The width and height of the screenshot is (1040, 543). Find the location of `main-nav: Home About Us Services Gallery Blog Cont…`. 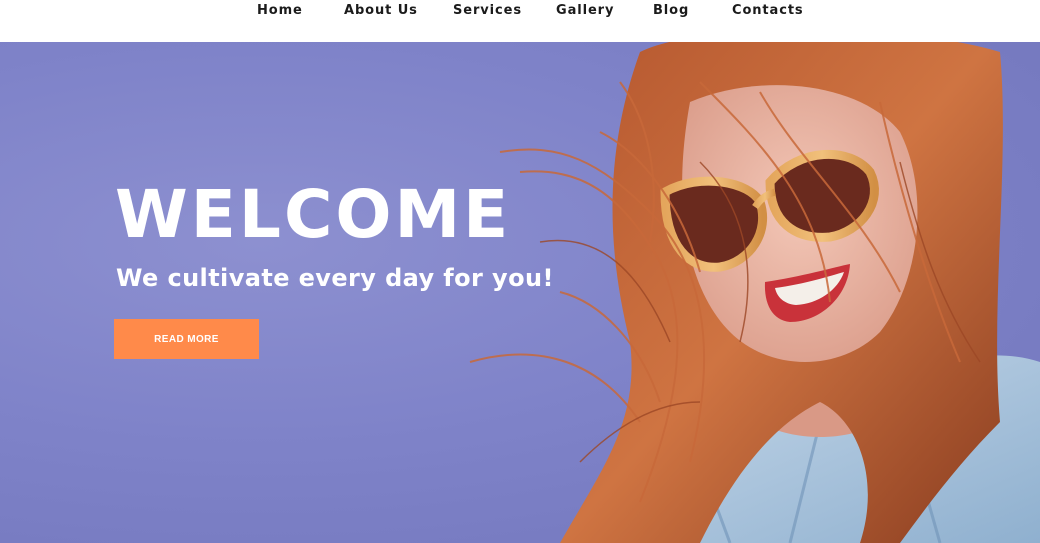

main-nav: Home About Us Services Gallery Blog Cont… is located at coordinates (520, 13).